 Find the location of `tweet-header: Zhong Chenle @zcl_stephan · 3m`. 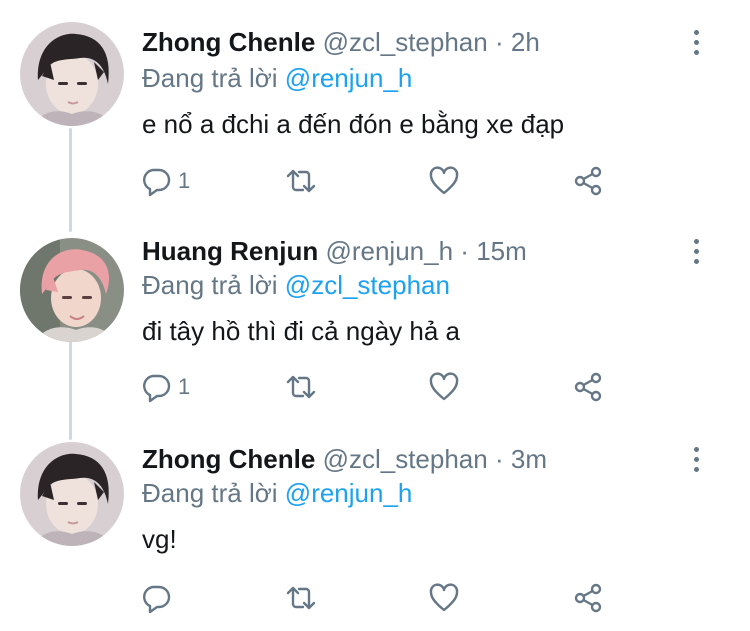

tweet-header: Zhong Chenle @zcl_stephan · 3m is located at coordinates (344, 459).